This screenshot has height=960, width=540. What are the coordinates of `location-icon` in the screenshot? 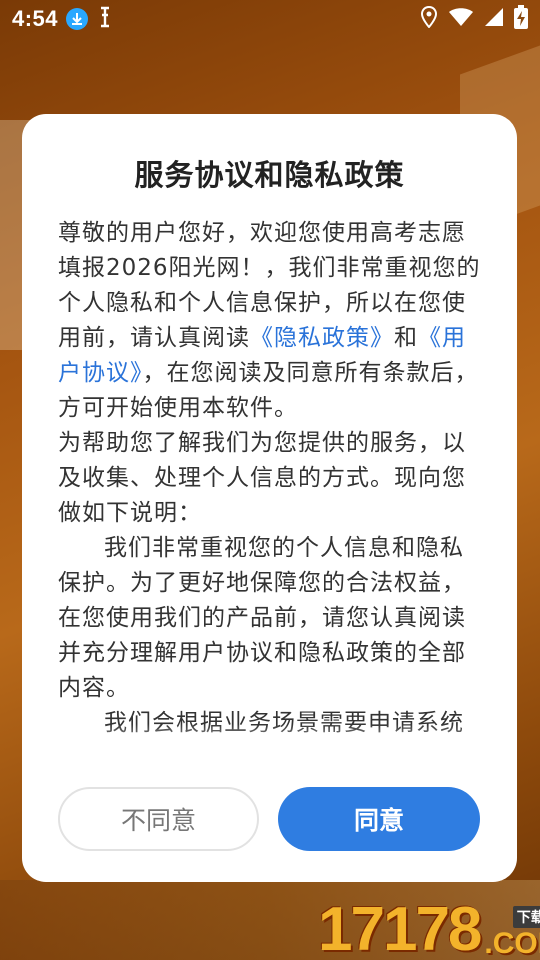 It's located at (429, 18).